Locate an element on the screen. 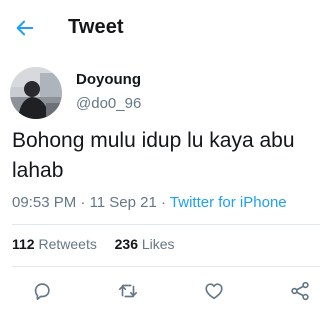  page-title: Tweet is located at coordinates (96, 27).